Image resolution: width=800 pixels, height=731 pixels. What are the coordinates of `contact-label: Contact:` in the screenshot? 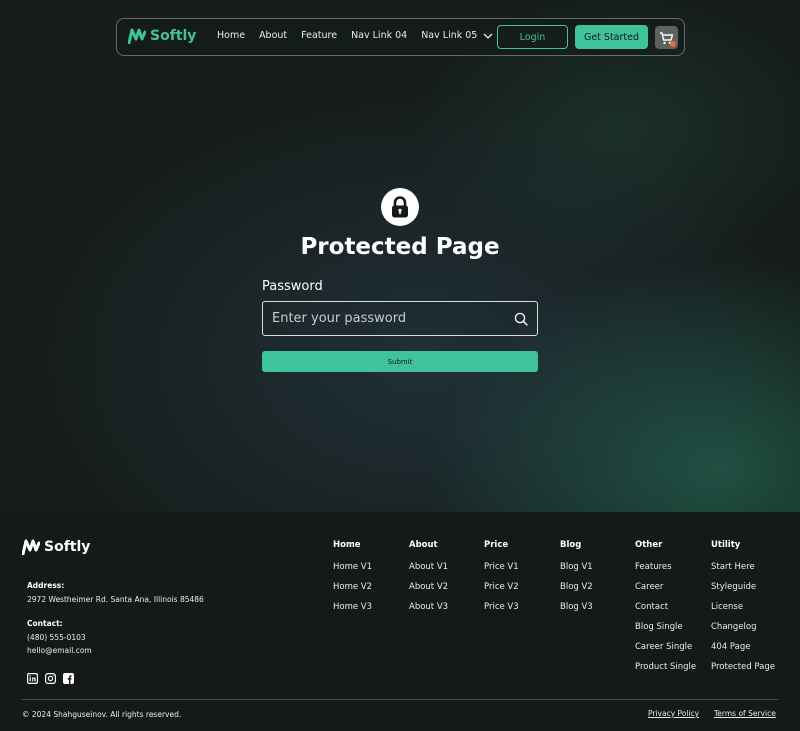 It's located at (45, 623).